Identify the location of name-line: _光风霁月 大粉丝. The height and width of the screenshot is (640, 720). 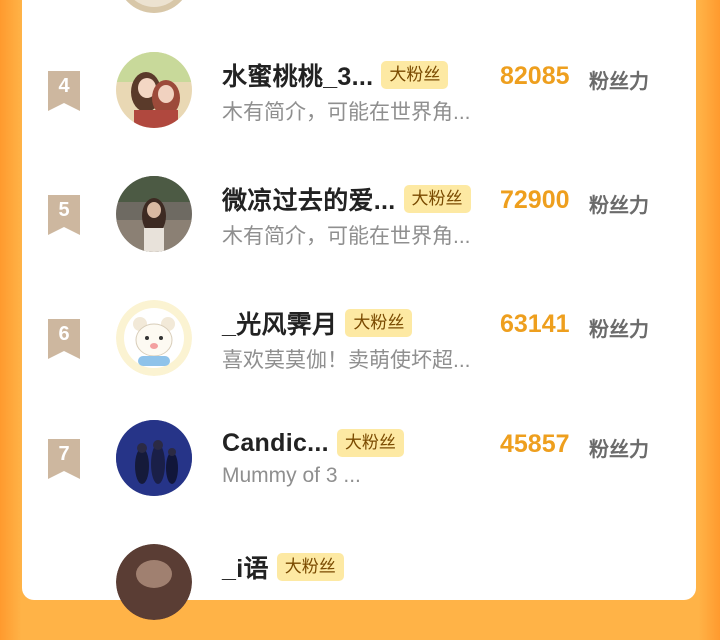
(317, 323).